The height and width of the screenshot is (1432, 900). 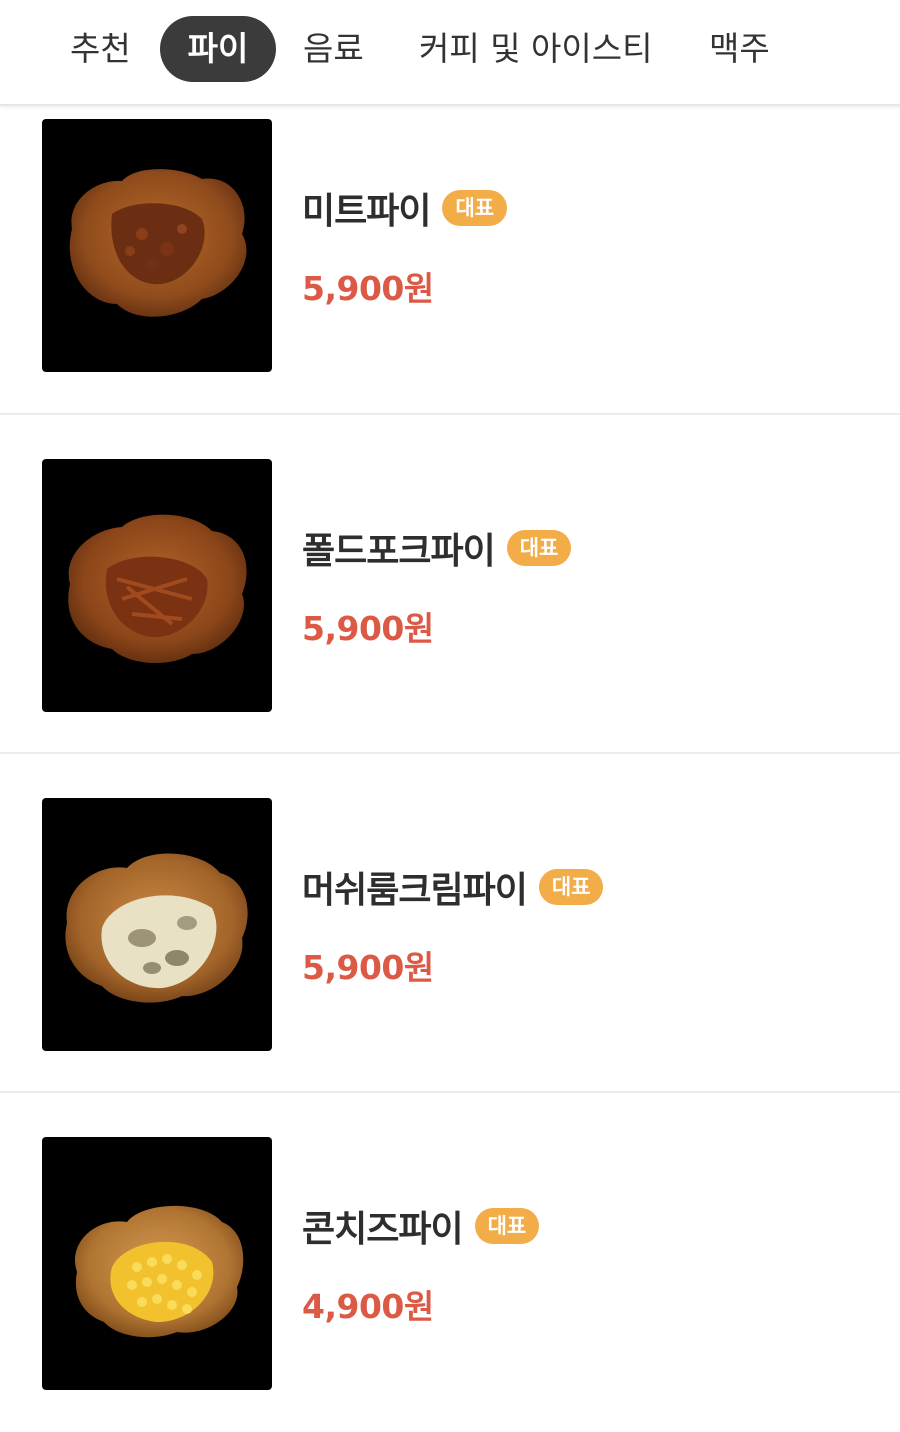 I want to click on item-name: 폴드포크파이, so click(x=399, y=551).